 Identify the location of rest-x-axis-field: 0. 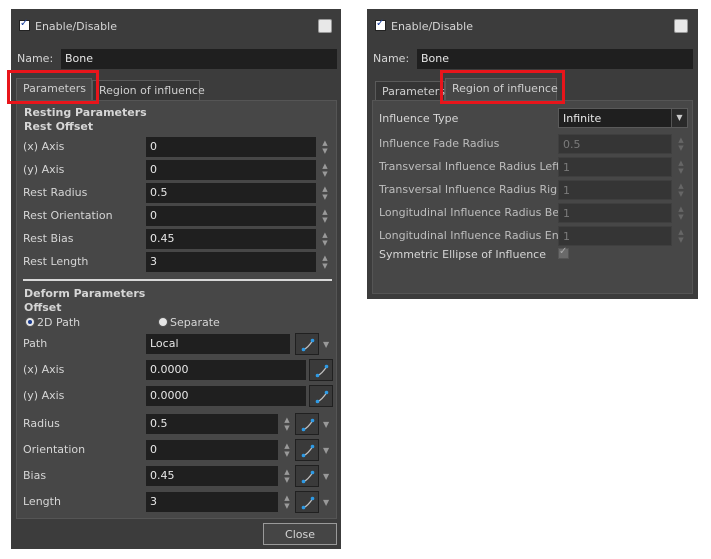
(231, 147).